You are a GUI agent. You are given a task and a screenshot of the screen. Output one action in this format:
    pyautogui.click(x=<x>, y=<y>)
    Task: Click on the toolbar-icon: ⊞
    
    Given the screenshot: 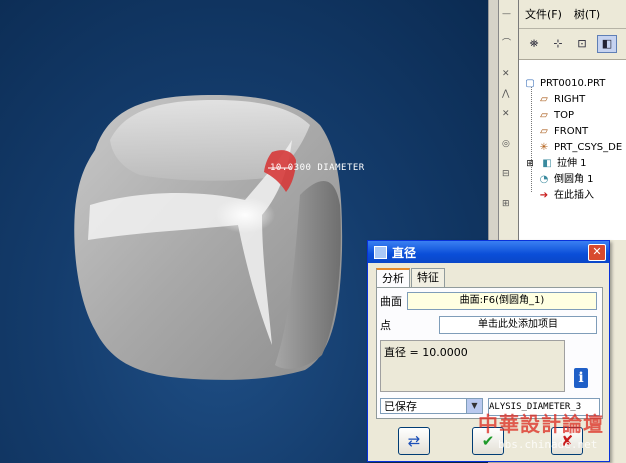 What is the action you would take?
    pyautogui.click(x=508, y=204)
    